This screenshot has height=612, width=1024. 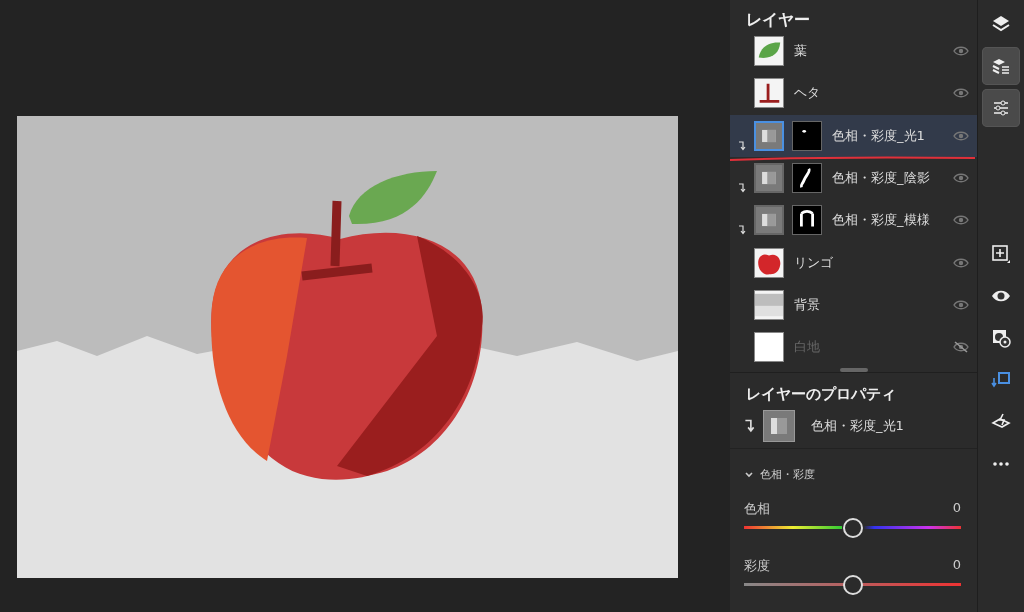 I want to click on resize-handle, so click(x=853, y=370).